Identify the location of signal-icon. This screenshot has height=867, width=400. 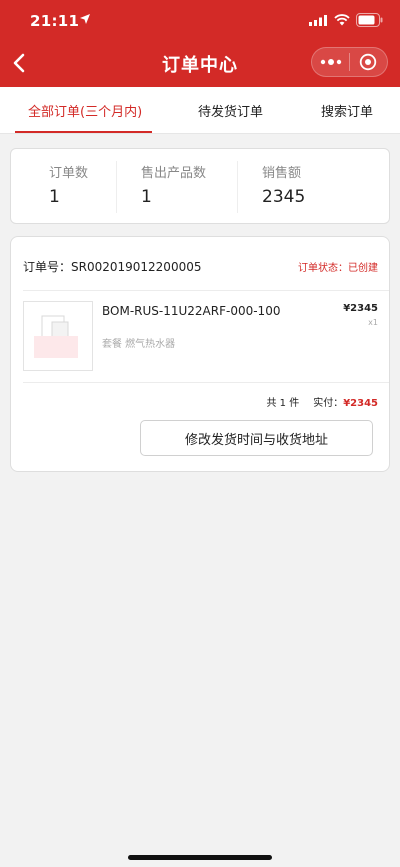
(318, 20).